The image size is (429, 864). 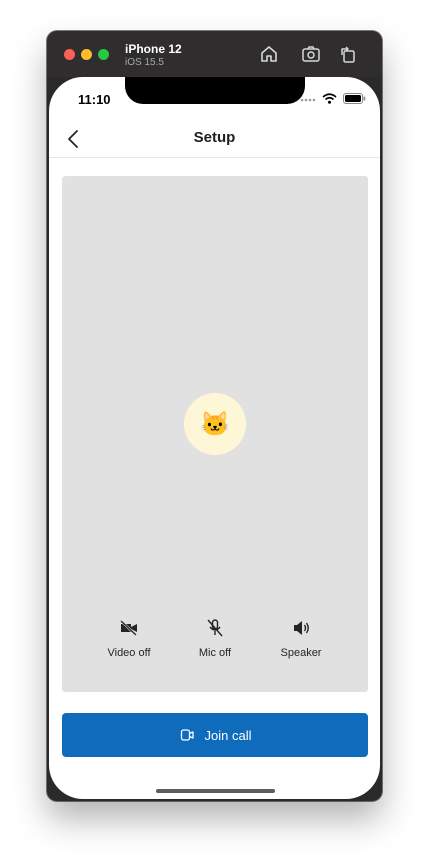 I want to click on mic-off-icon, so click(x=215, y=628).